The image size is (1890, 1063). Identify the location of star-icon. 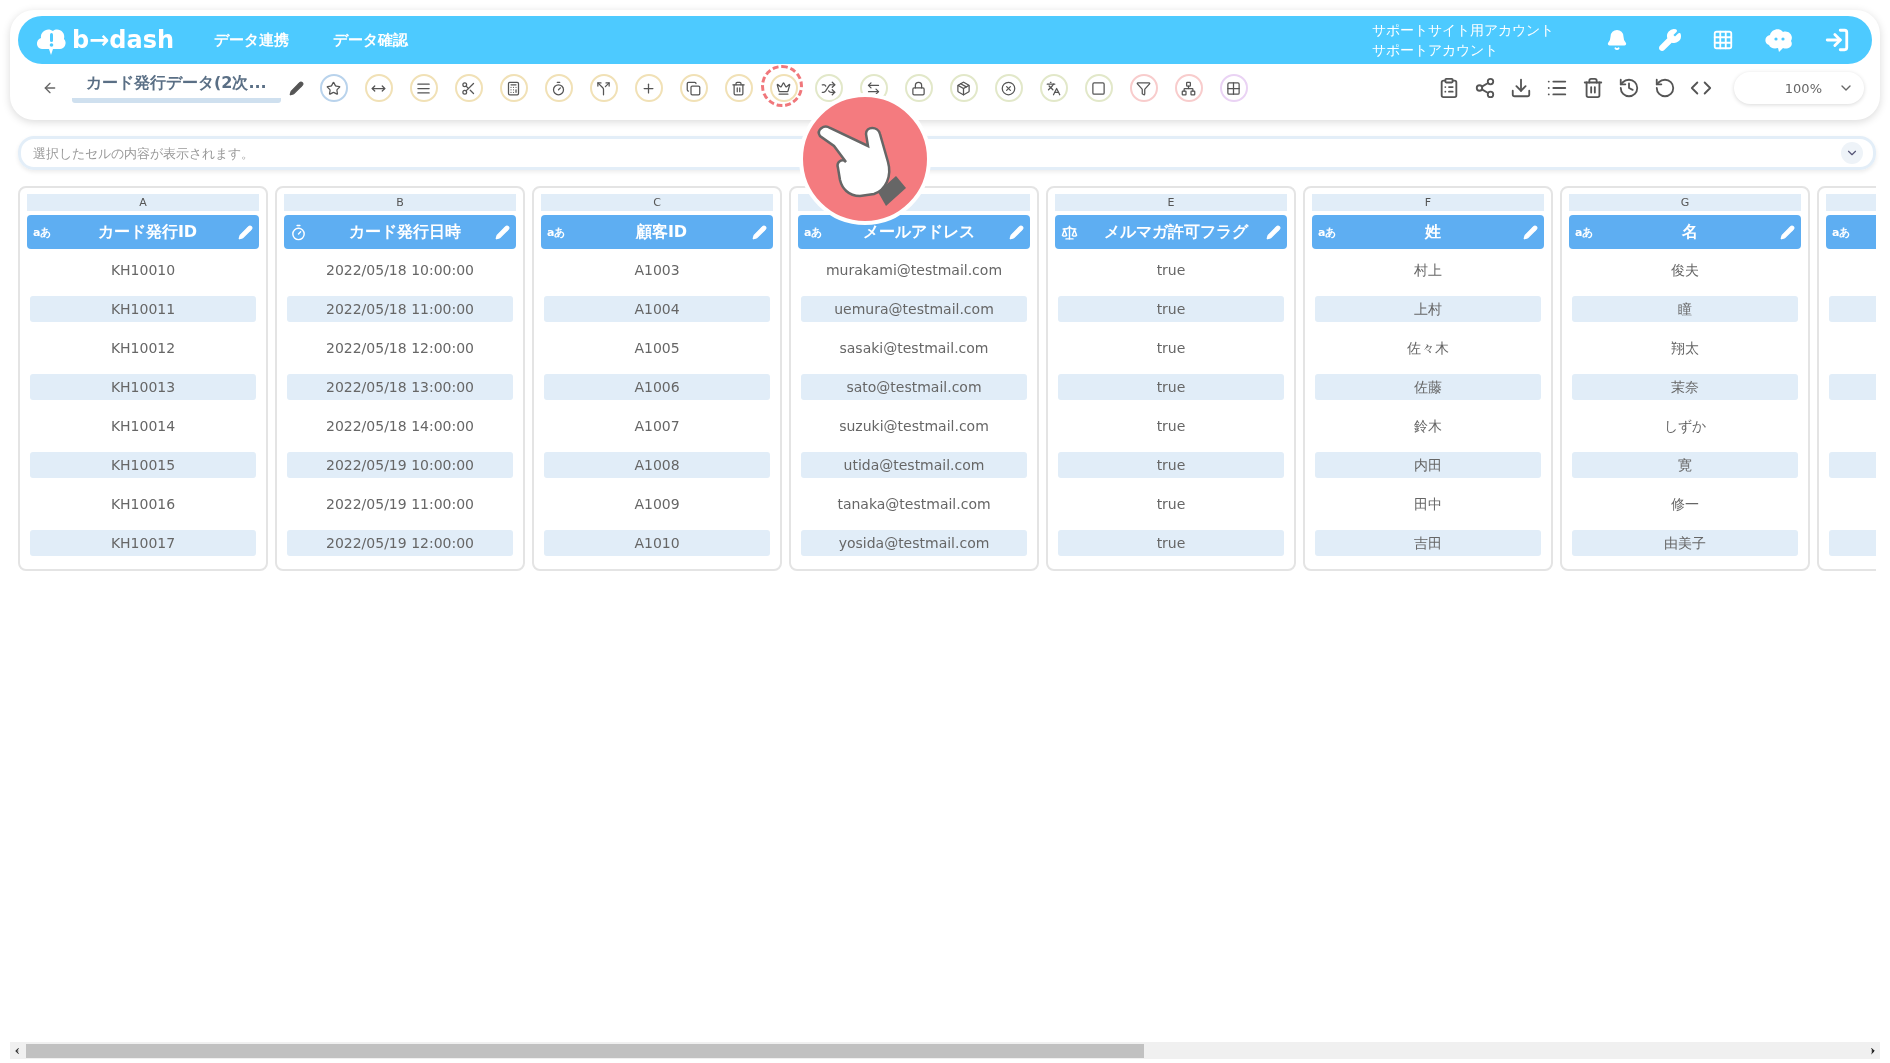
(334, 88).